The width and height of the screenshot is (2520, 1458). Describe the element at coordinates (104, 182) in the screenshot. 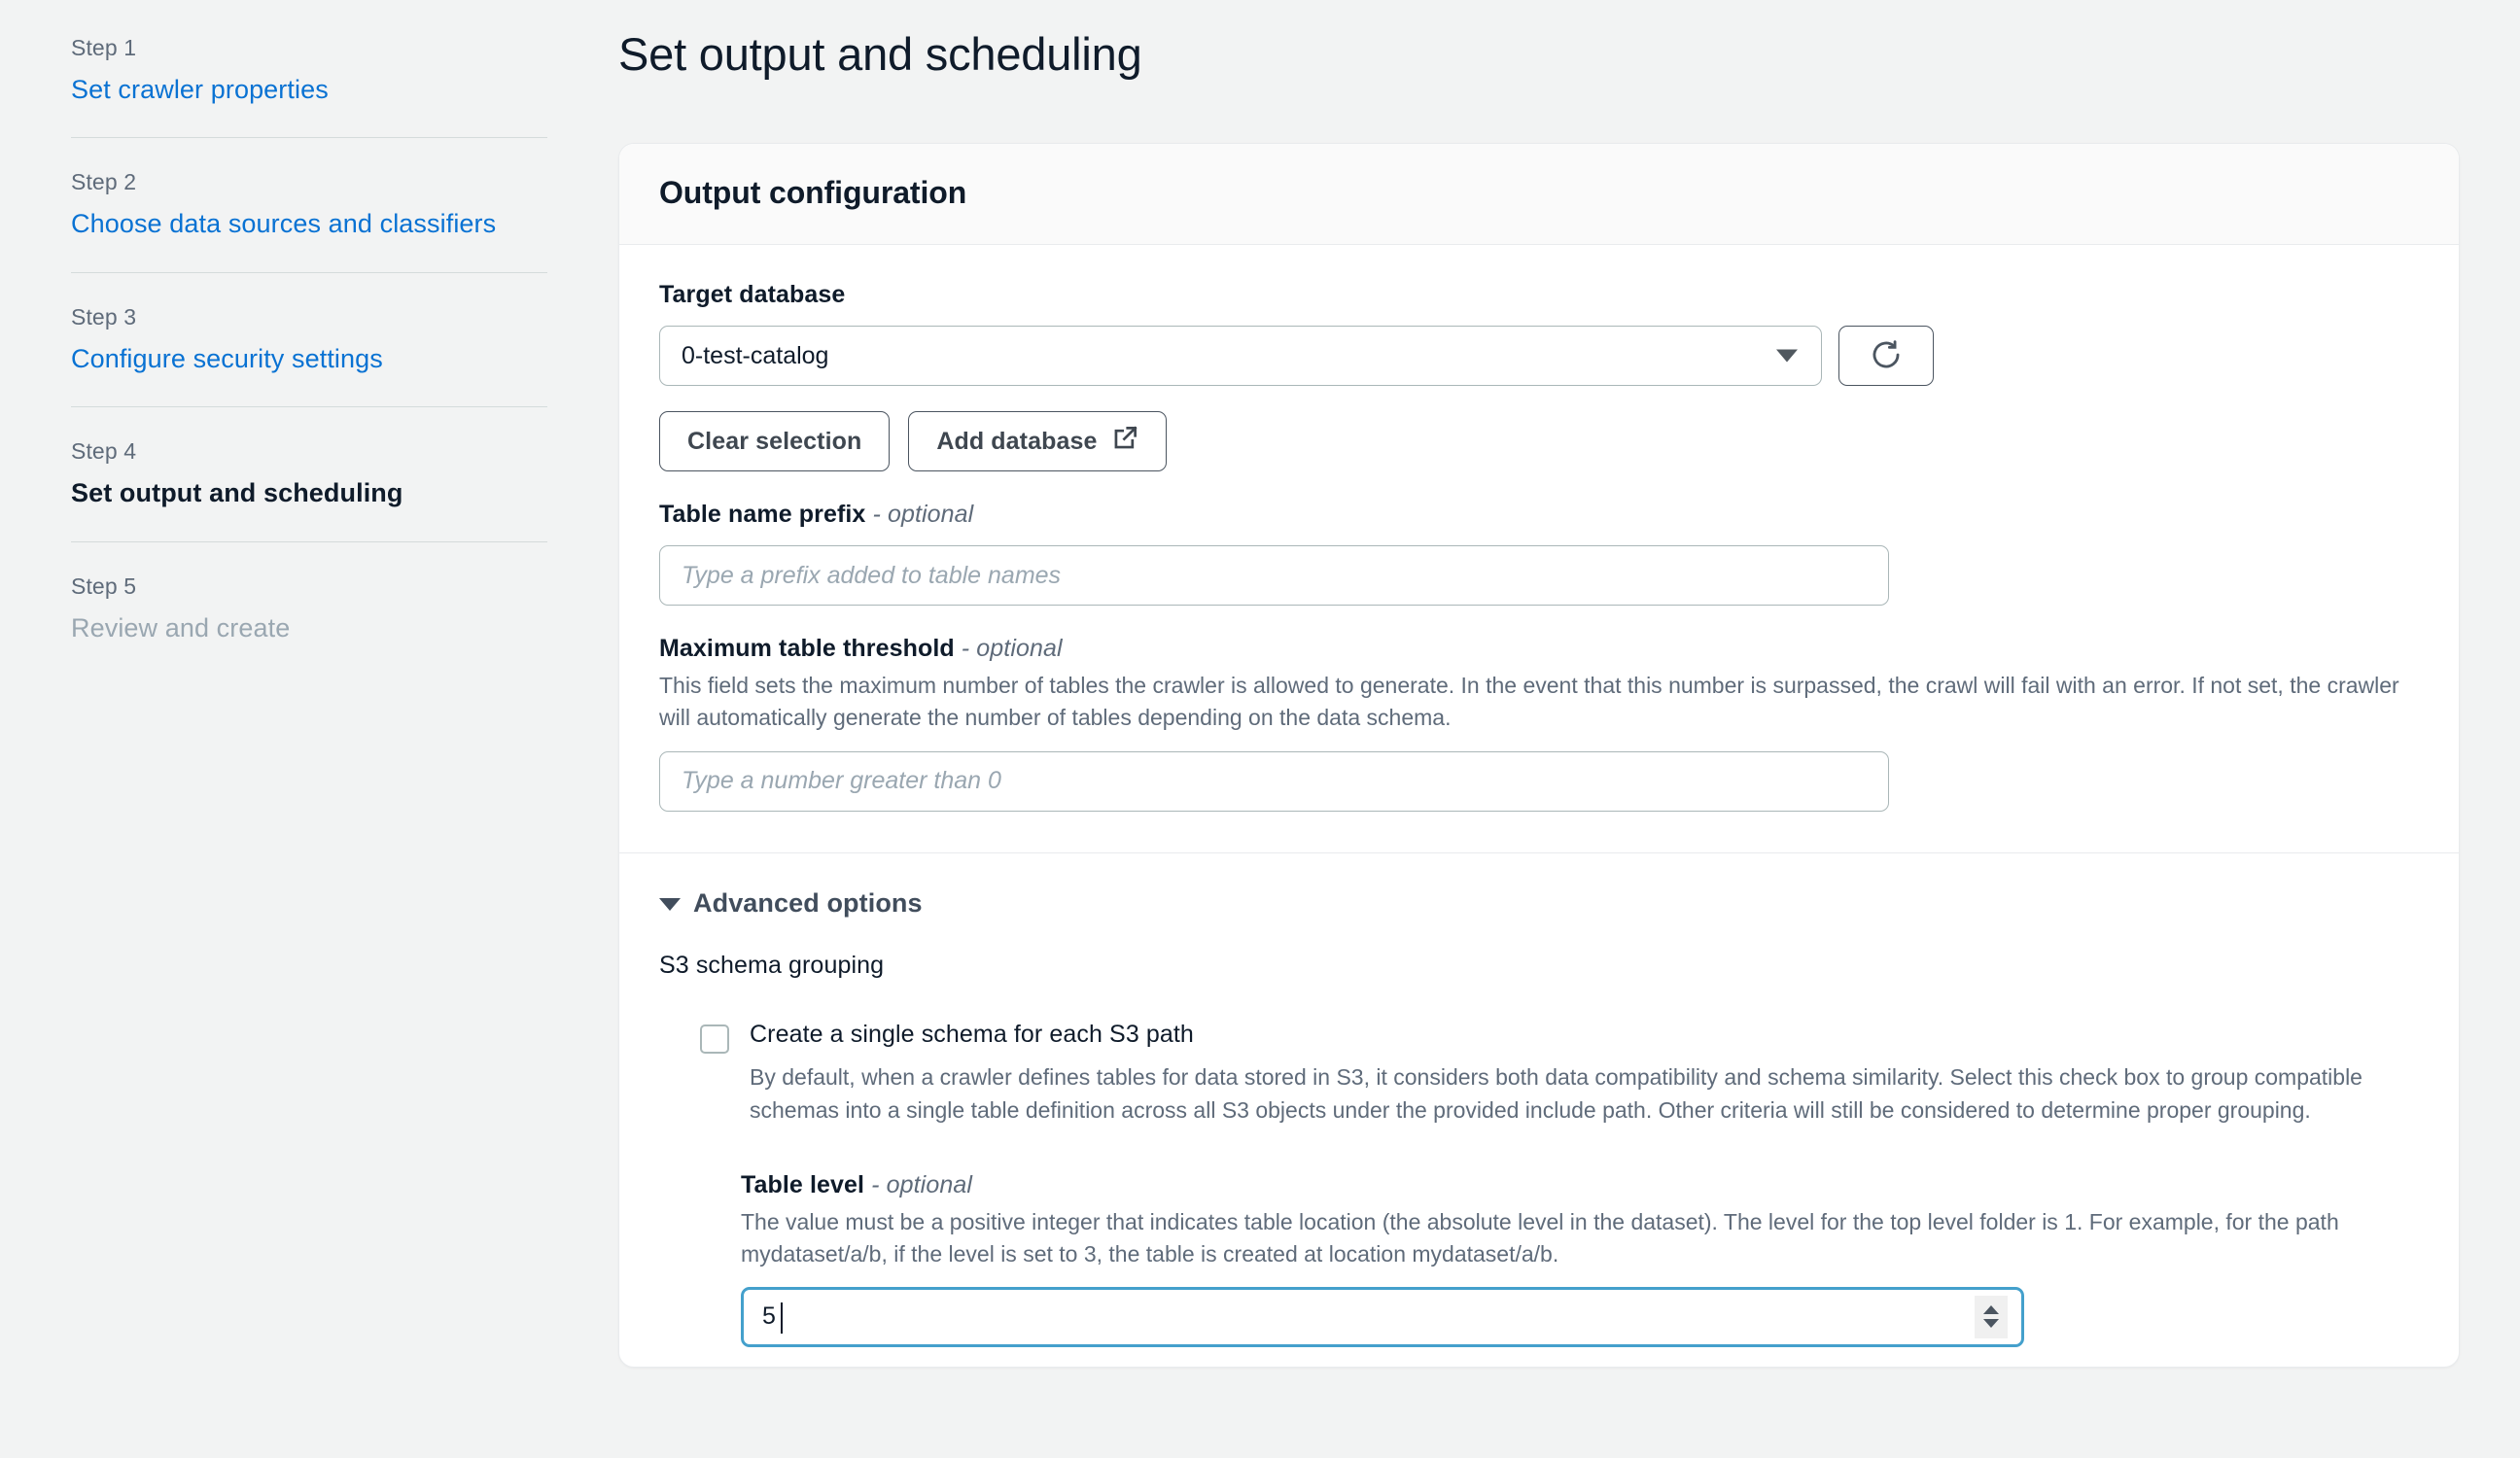

I see `sidebar-step-2-number: Step 2` at that location.